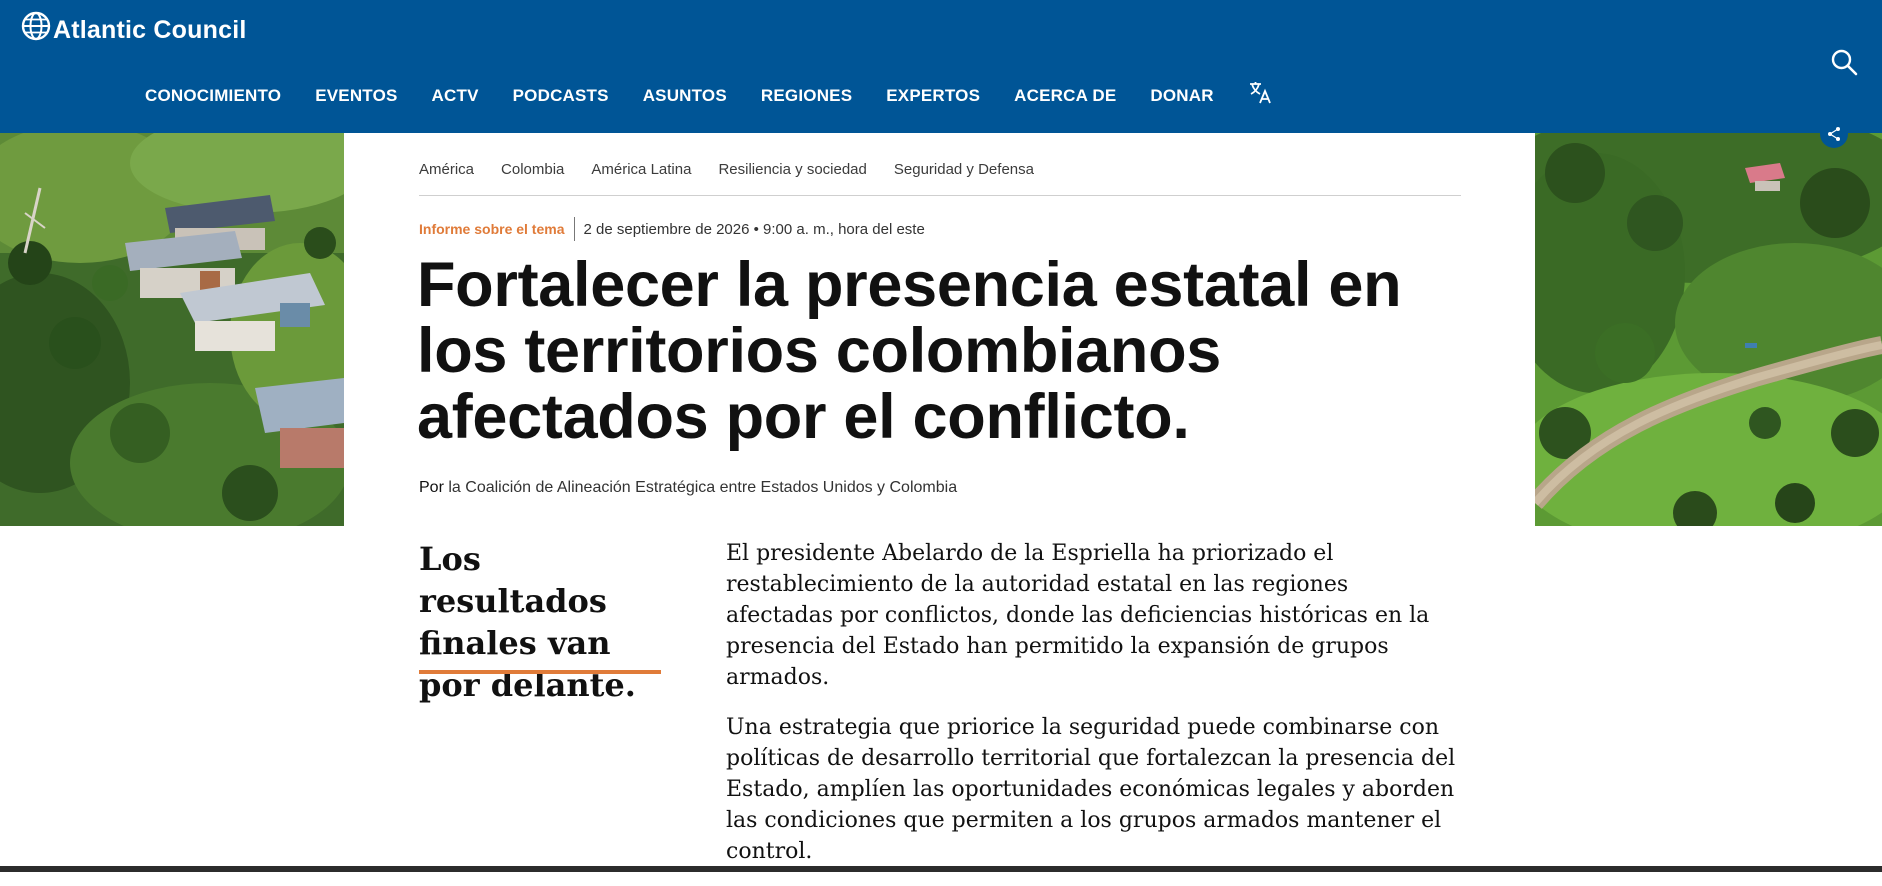 The image size is (1882, 886). I want to click on pullout-underline, so click(540, 672).